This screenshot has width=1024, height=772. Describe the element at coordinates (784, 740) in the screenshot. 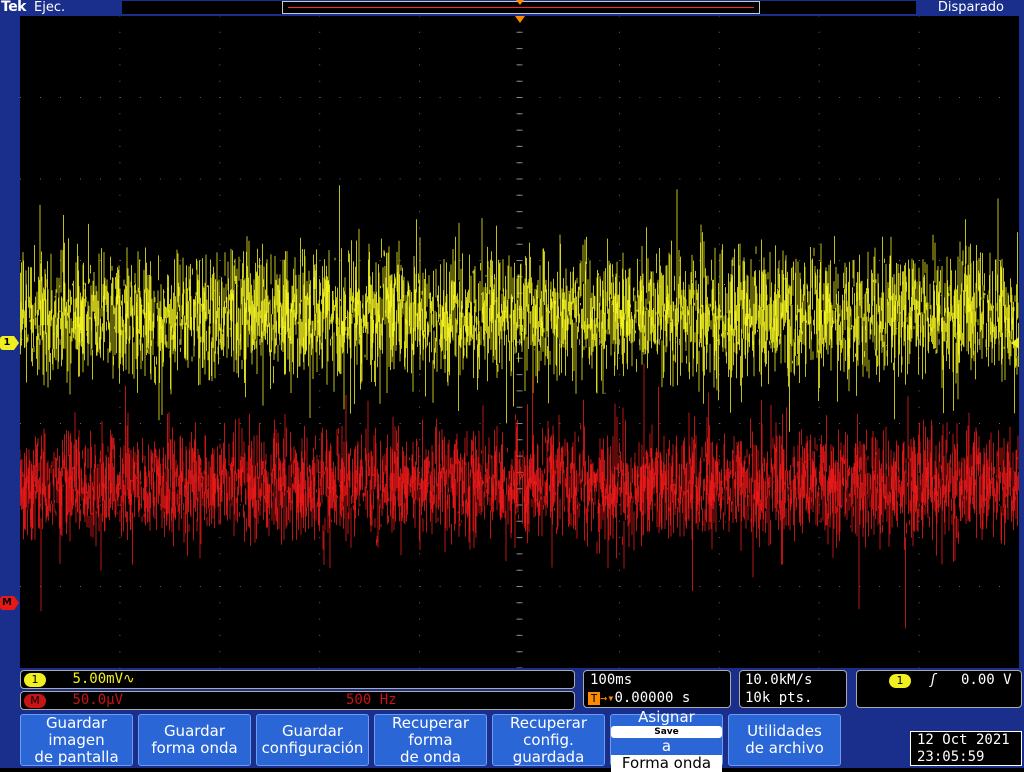

I see `file-utilities-button: Utilidades de archivo` at that location.